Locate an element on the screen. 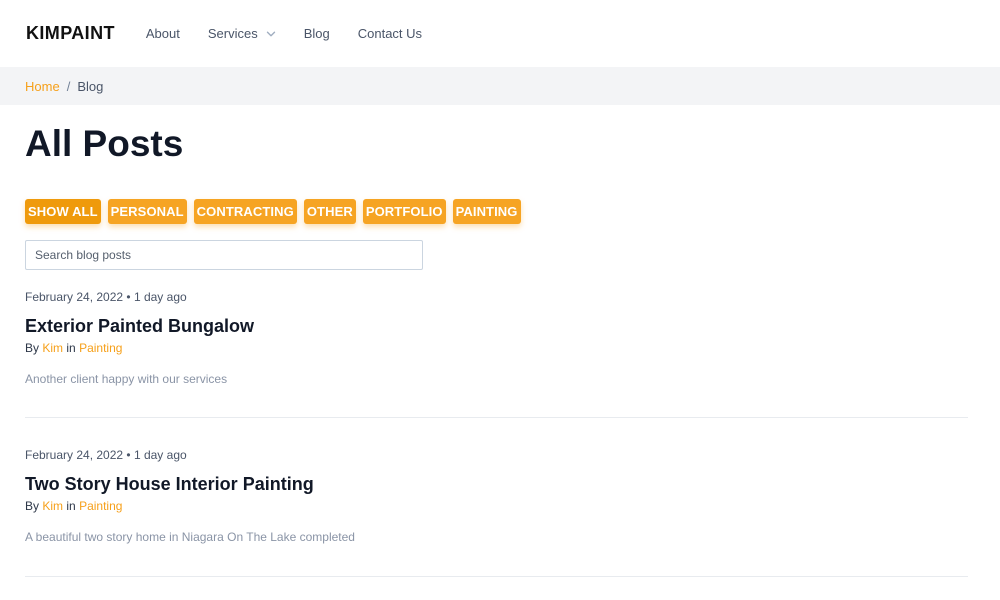 This screenshot has height=600, width=1000. filter-personal-button: PERSONAL is located at coordinates (147, 211).